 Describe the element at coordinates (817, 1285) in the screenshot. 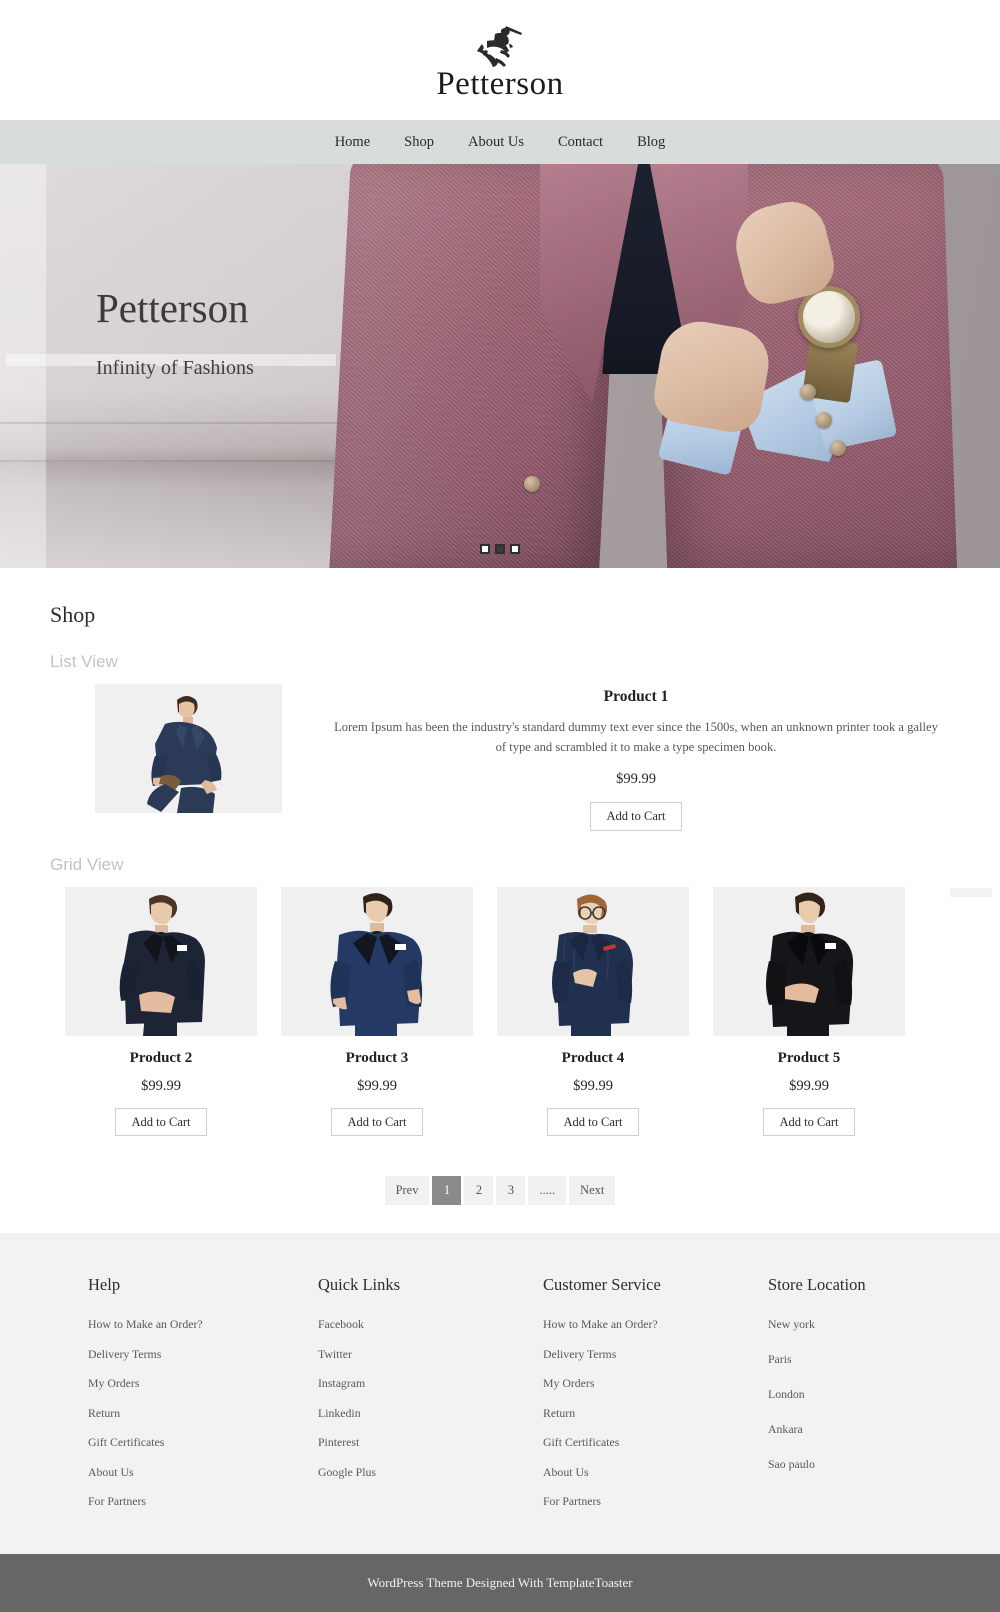

I see `footer-title-store-location: Store Location` at that location.